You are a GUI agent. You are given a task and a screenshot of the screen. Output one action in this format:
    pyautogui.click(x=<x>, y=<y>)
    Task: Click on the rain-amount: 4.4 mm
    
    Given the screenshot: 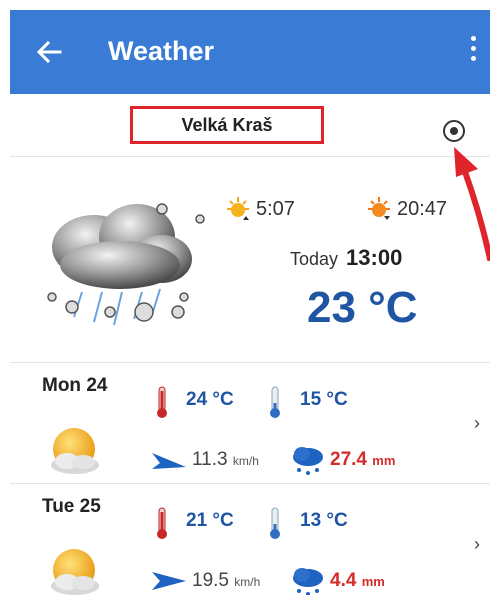 What is the action you would take?
    pyautogui.click(x=357, y=581)
    